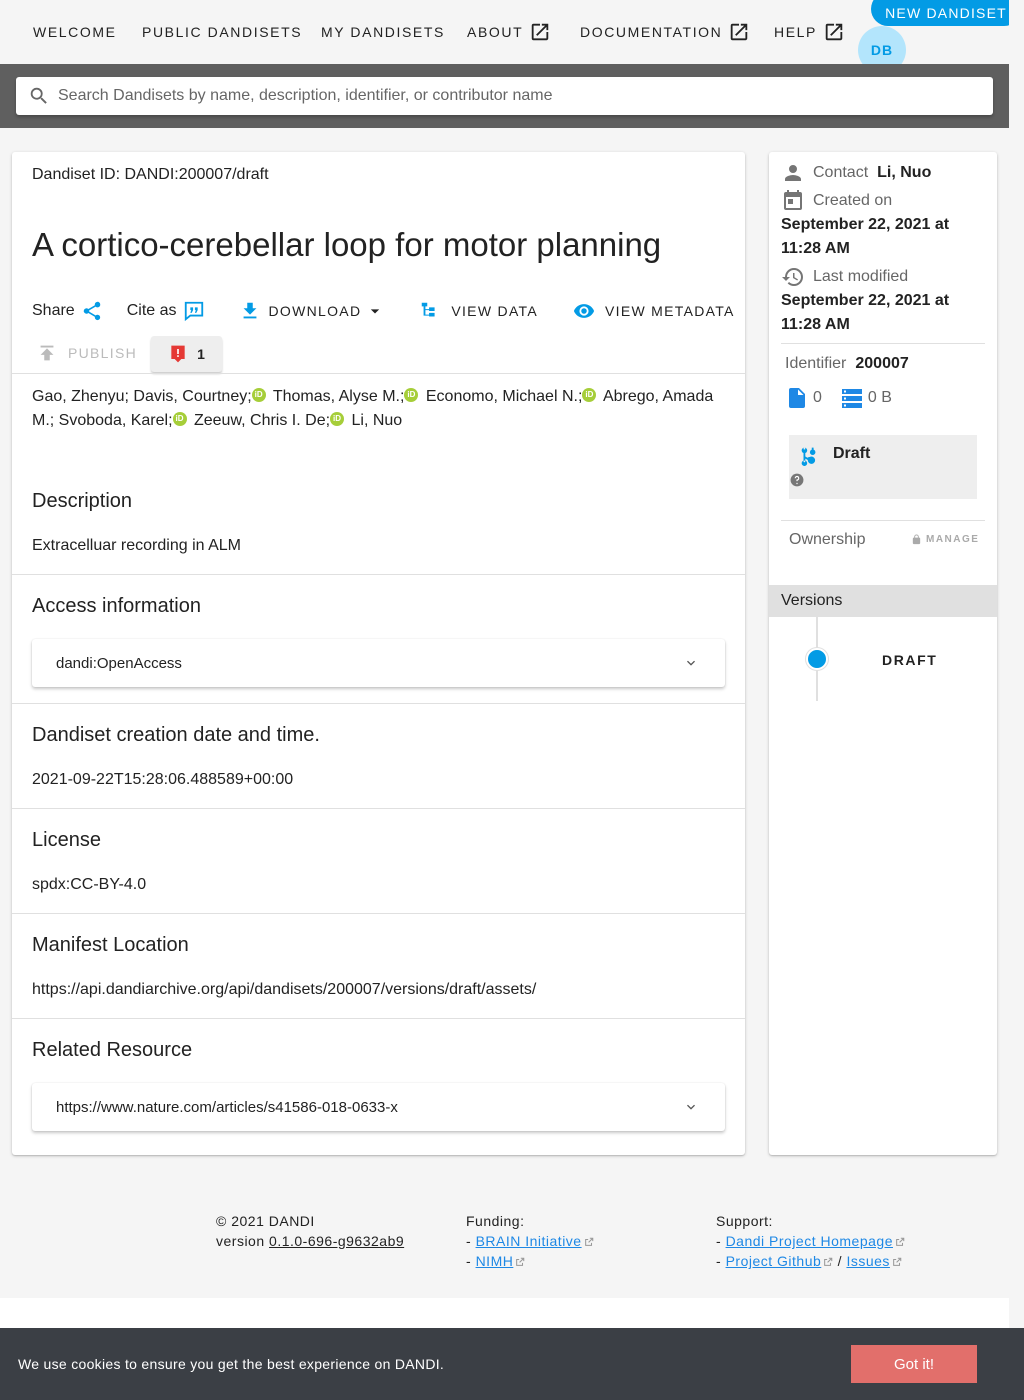  Describe the element at coordinates (852, 453) in the screenshot. I see `version-status-label: Draft` at that location.